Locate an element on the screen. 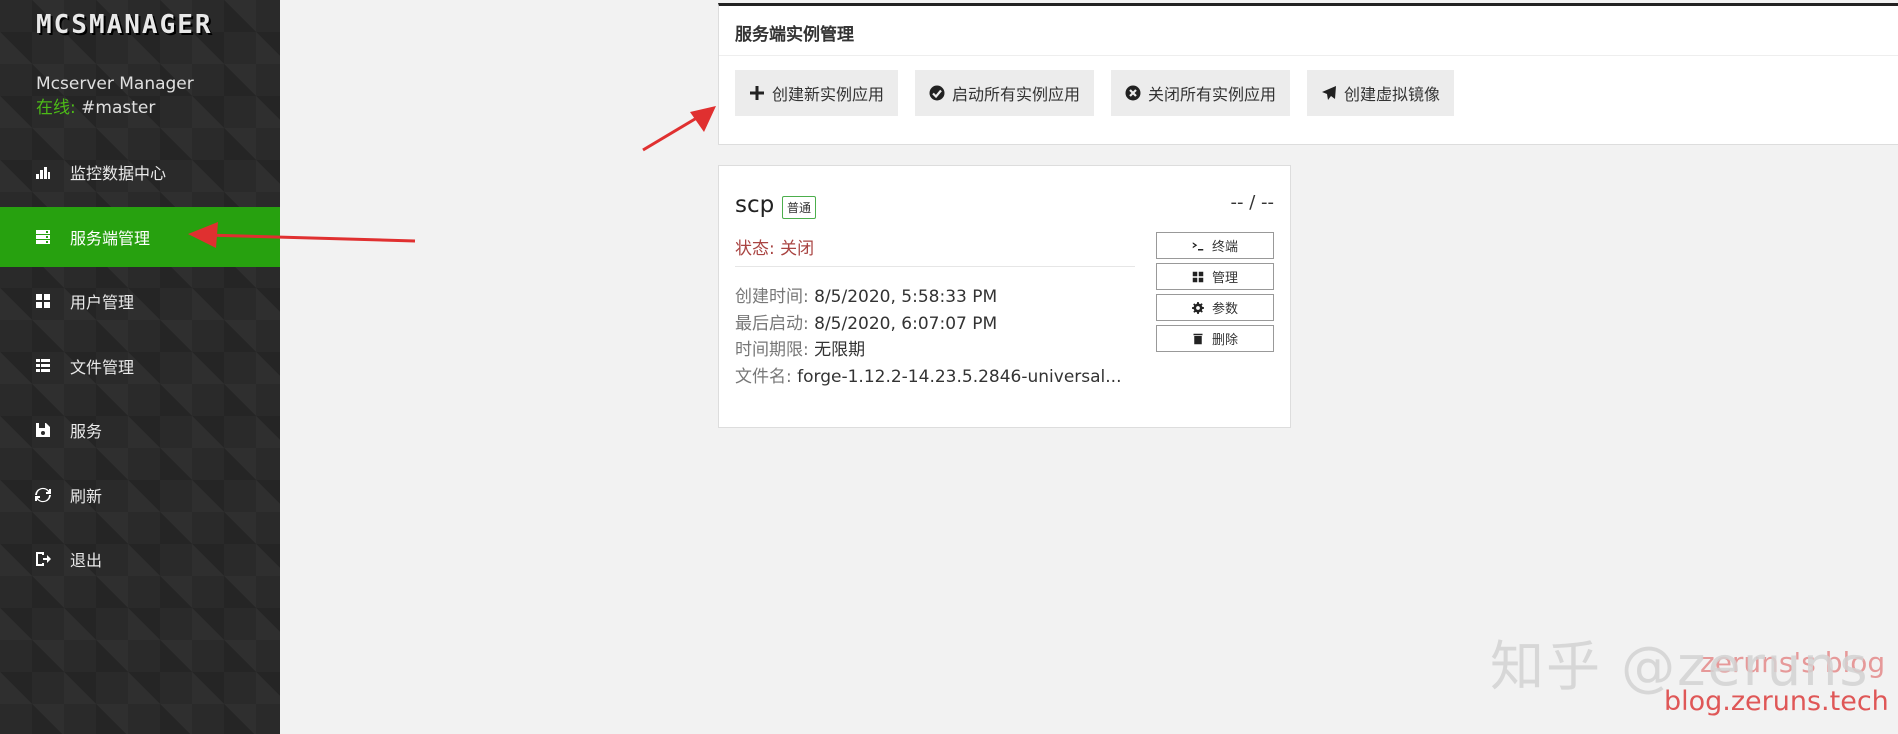  sidebar-item-label: 服务端管理 is located at coordinates (110, 238).